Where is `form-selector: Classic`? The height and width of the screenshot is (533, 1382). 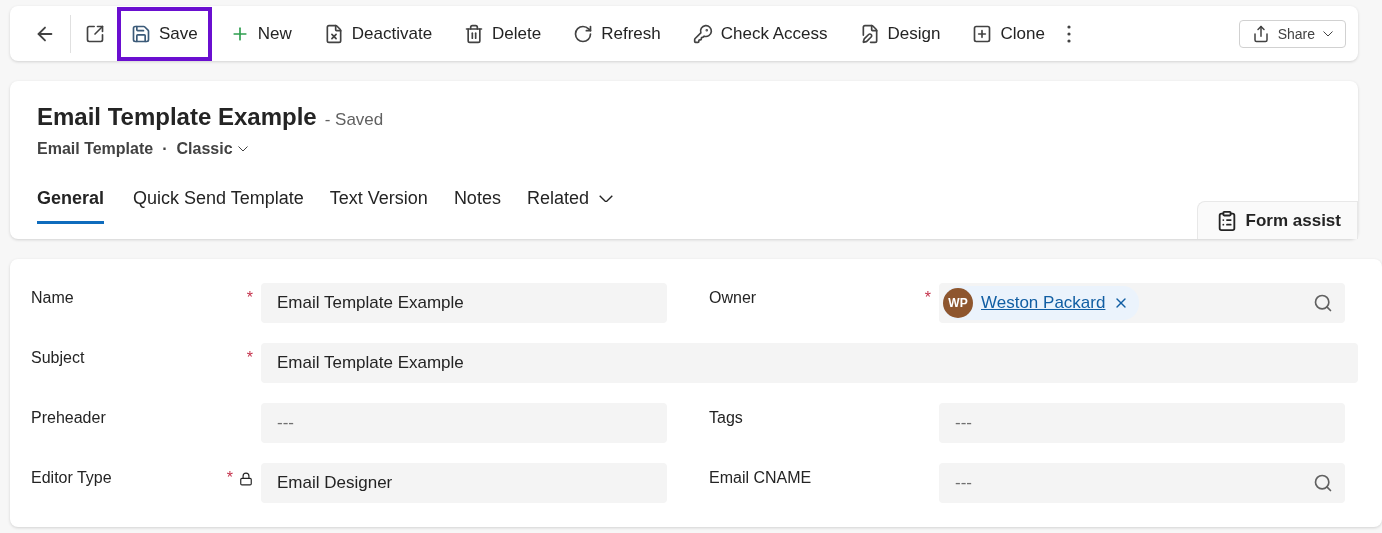 form-selector: Classic is located at coordinates (212, 149).